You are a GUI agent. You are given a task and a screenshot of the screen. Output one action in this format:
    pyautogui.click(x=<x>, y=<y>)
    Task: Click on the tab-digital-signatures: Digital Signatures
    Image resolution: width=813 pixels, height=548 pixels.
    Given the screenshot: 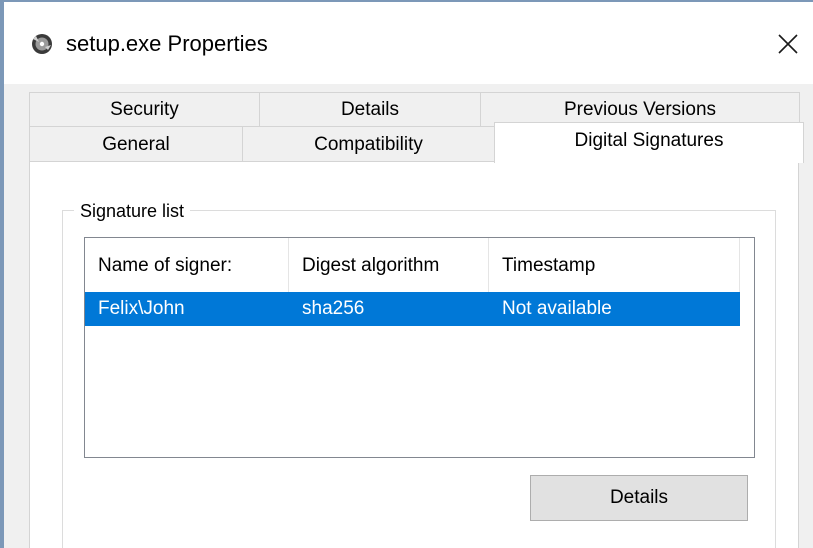 What is the action you would take?
    pyautogui.click(x=649, y=142)
    